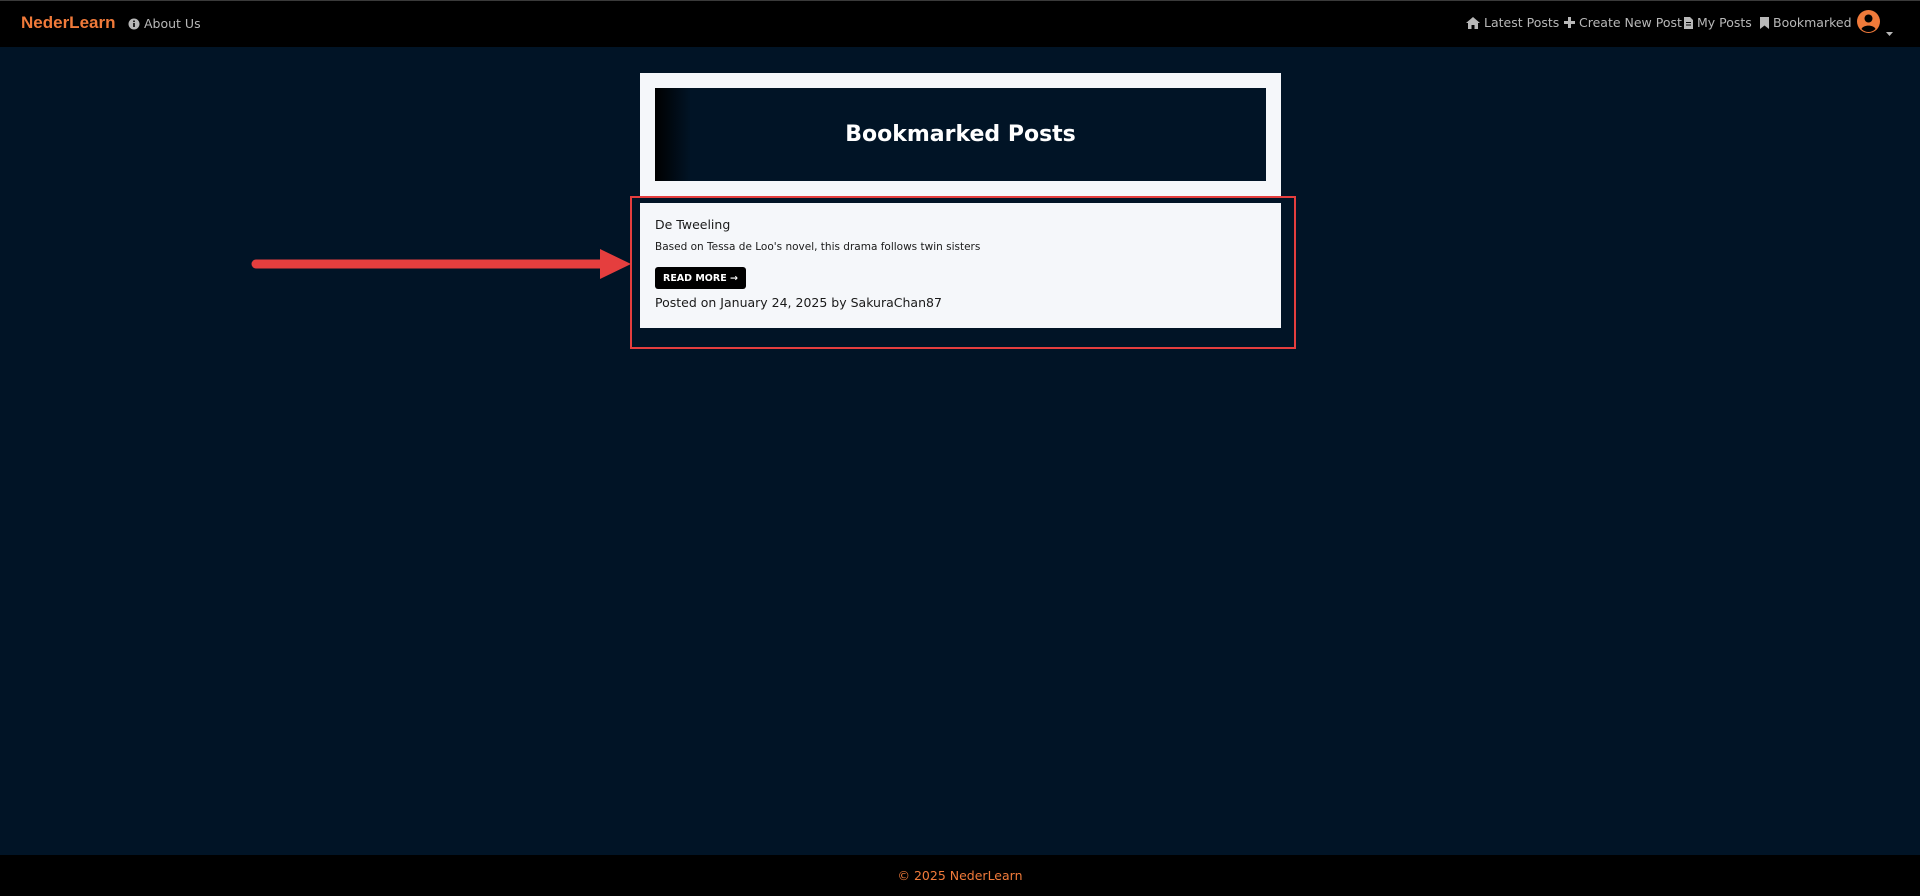 This screenshot has height=896, width=1920. I want to click on page-footer: © 2025 NederLearn, so click(960, 875).